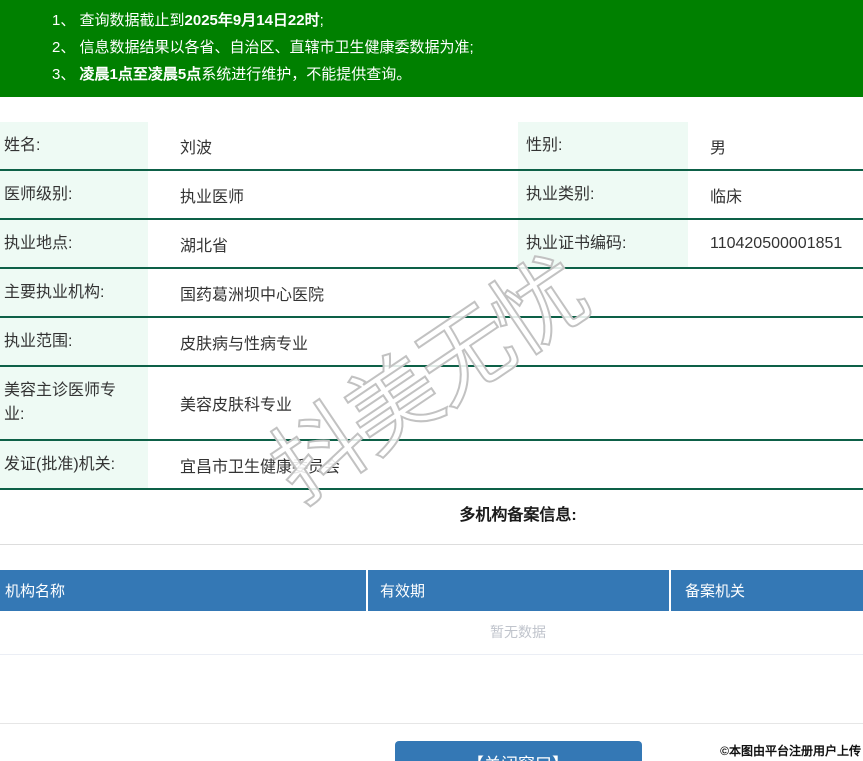 The image size is (863, 761). What do you see at coordinates (431, 20) in the screenshot?
I see `notice-line: 1、 查询数据截止到2025年9月14日22时;` at bounding box center [431, 20].